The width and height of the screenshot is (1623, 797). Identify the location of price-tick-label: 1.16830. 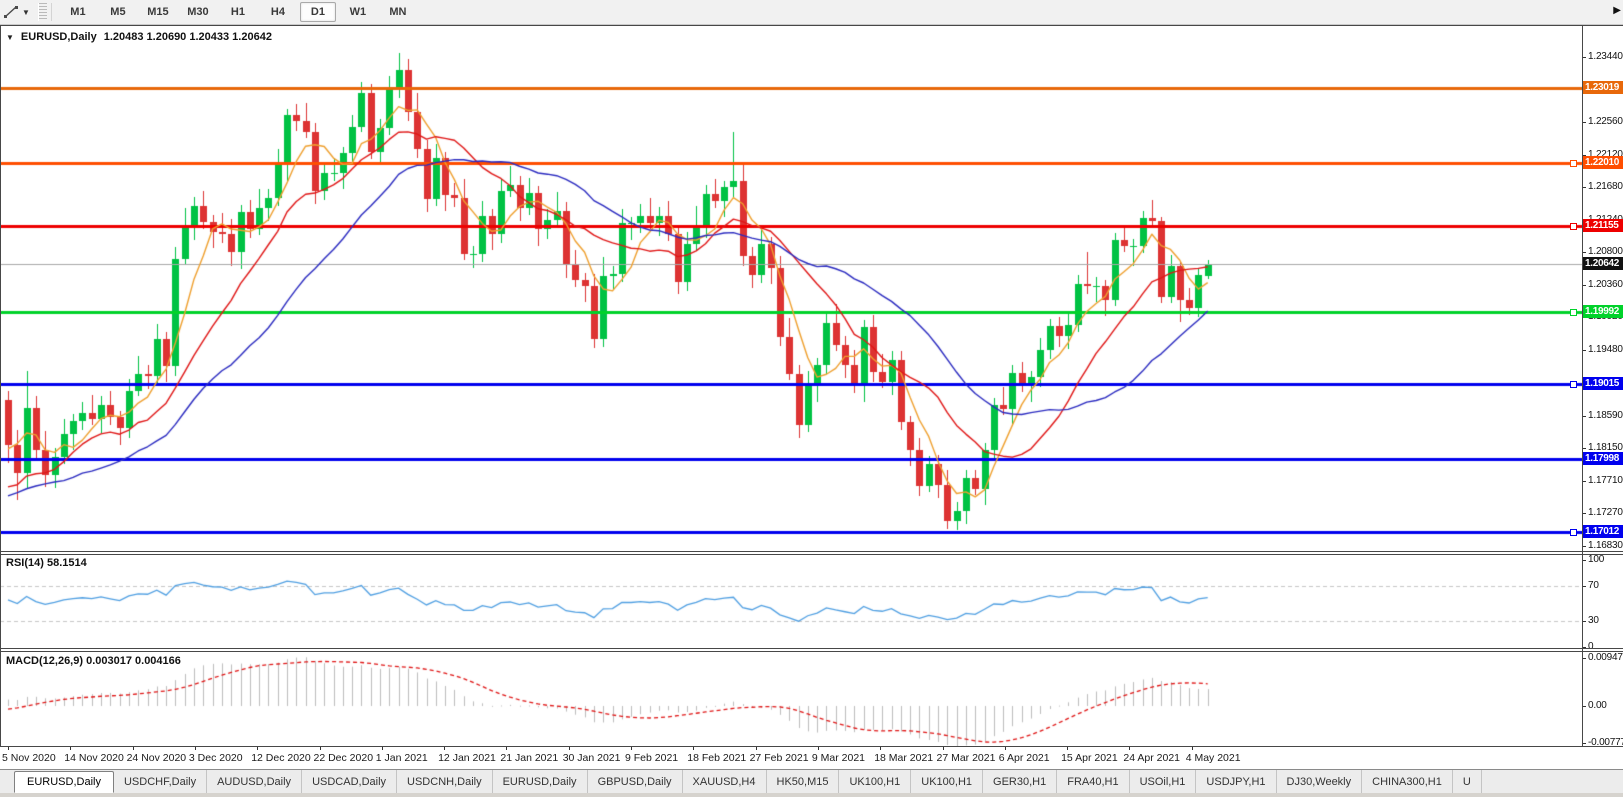
(1605, 545).